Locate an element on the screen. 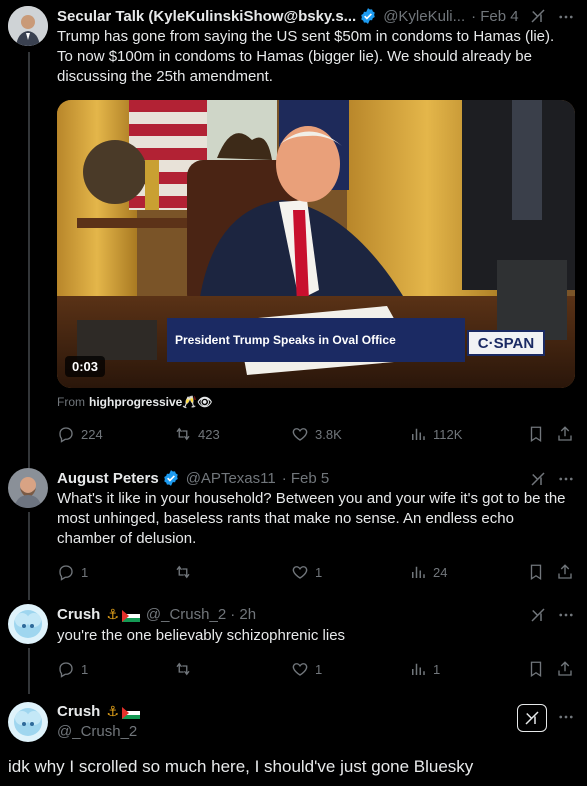 This screenshot has width=587, height=786. network-logo: C·SPAN is located at coordinates (506, 343).